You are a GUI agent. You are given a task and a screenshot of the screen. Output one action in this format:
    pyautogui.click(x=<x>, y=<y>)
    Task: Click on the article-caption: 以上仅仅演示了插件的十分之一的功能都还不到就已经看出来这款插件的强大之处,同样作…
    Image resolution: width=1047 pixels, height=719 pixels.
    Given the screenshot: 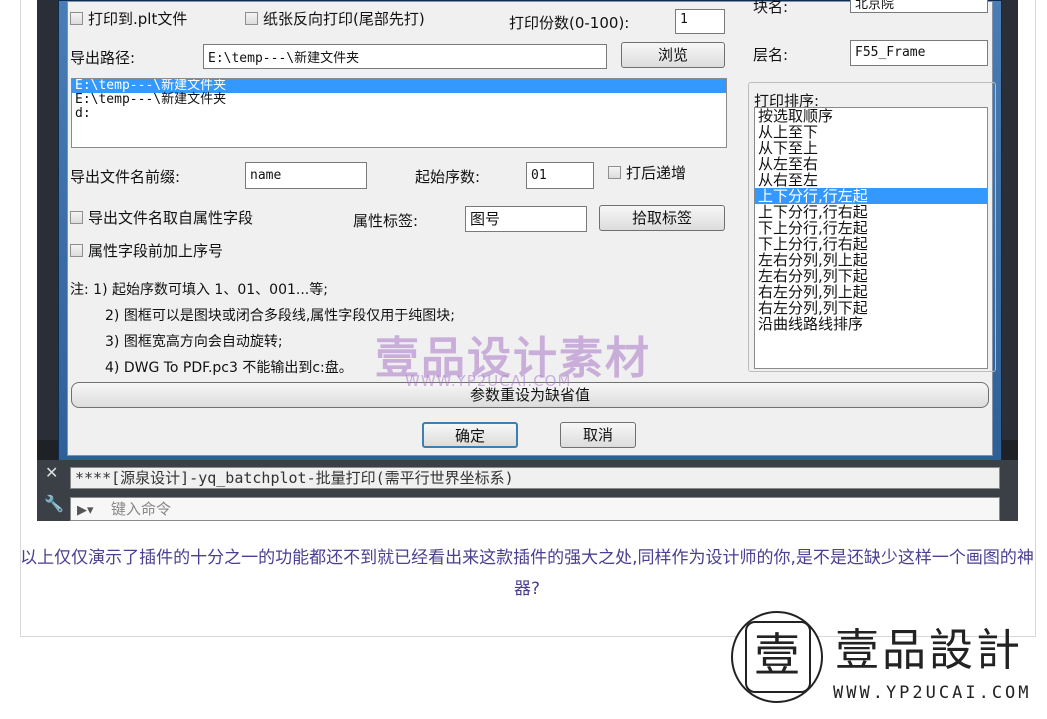 What is the action you would take?
    pyautogui.click(x=527, y=573)
    